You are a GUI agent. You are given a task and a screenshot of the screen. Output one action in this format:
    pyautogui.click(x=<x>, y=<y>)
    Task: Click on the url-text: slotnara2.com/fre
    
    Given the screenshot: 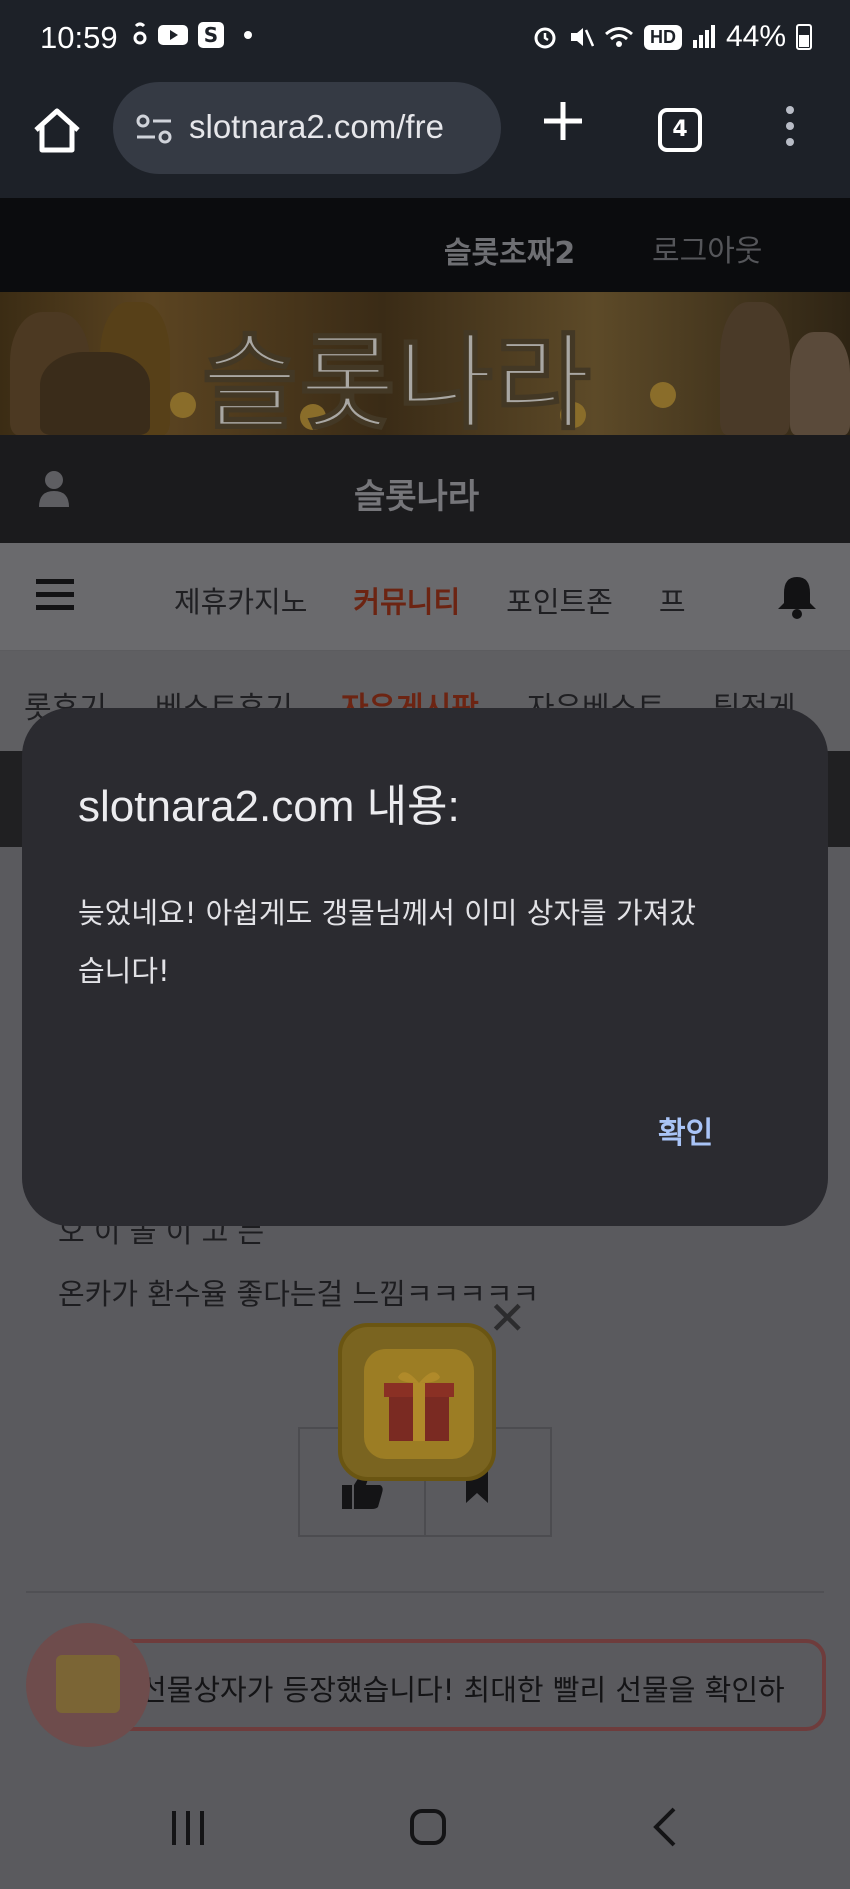 What is the action you would take?
    pyautogui.click(x=316, y=126)
    